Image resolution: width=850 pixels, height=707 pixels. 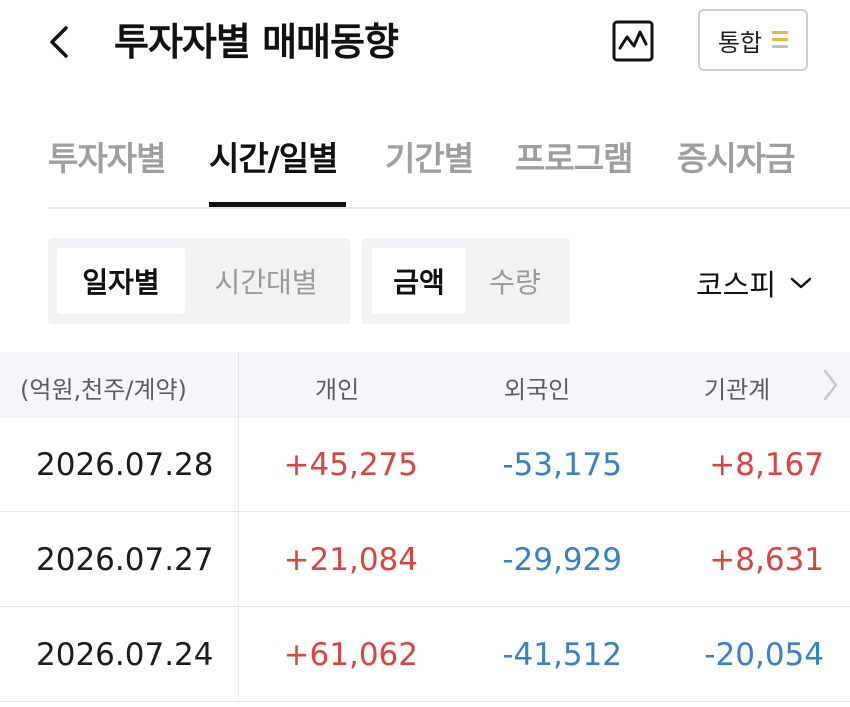 What do you see at coordinates (107, 156) in the screenshot?
I see `tab-investor: 투자자별` at bounding box center [107, 156].